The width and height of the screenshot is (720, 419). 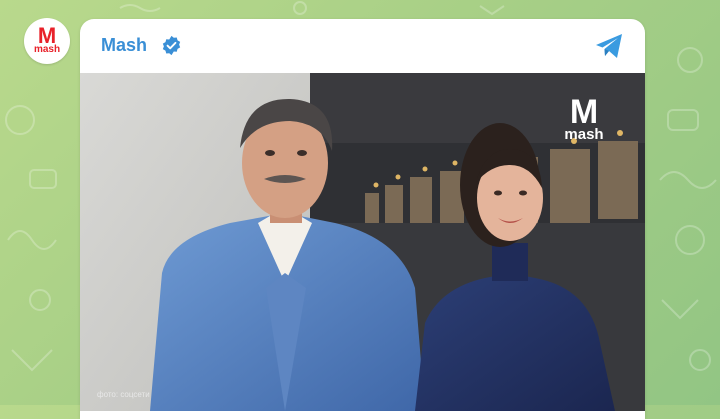 I want to click on verified-badge-icon, so click(x=171, y=45).